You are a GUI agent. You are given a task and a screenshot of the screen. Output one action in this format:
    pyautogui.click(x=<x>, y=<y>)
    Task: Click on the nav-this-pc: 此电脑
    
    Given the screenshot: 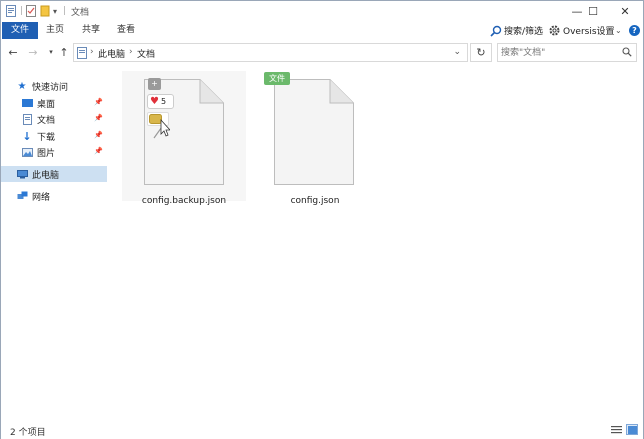 What is the action you would take?
    pyautogui.click(x=54, y=174)
    